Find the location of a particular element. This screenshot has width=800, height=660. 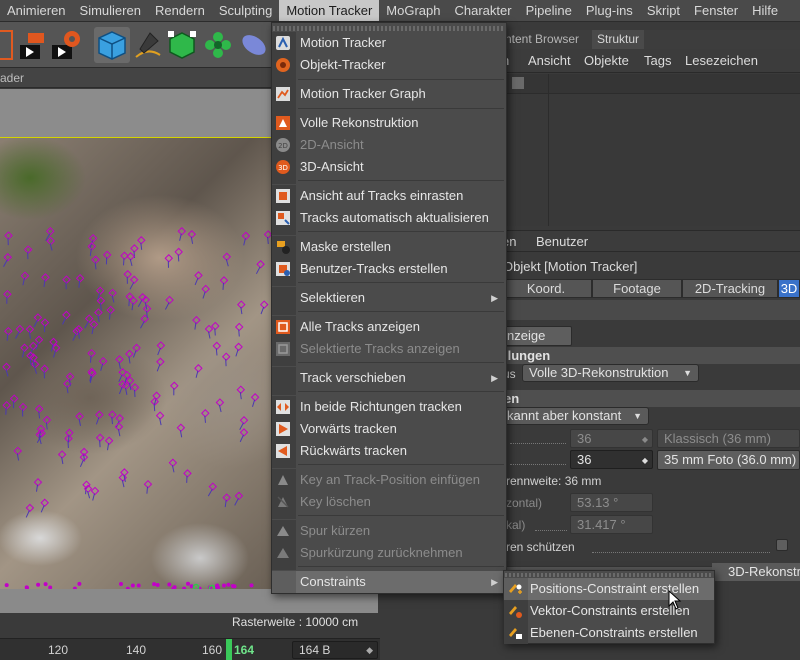

menu-charakter: Charakter is located at coordinates (483, 10).